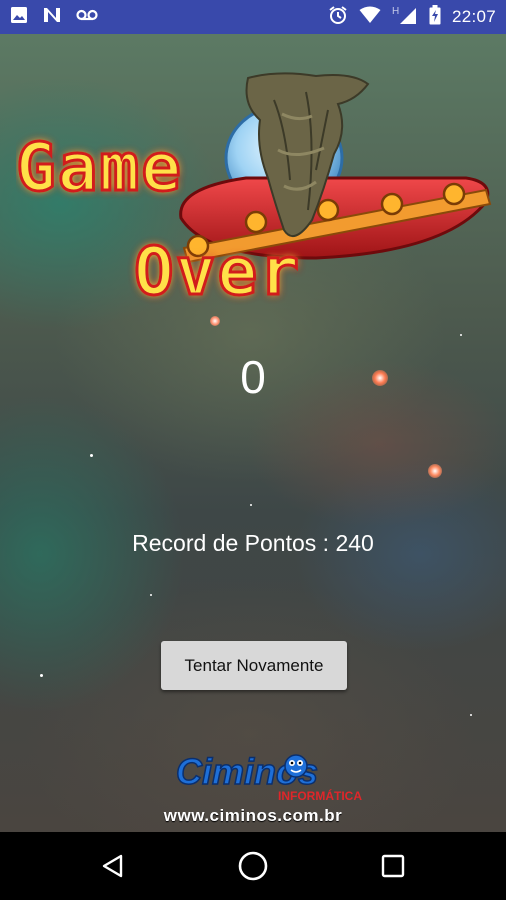 This screenshot has width=506, height=900. I want to click on alarm-icon, so click(338, 17).